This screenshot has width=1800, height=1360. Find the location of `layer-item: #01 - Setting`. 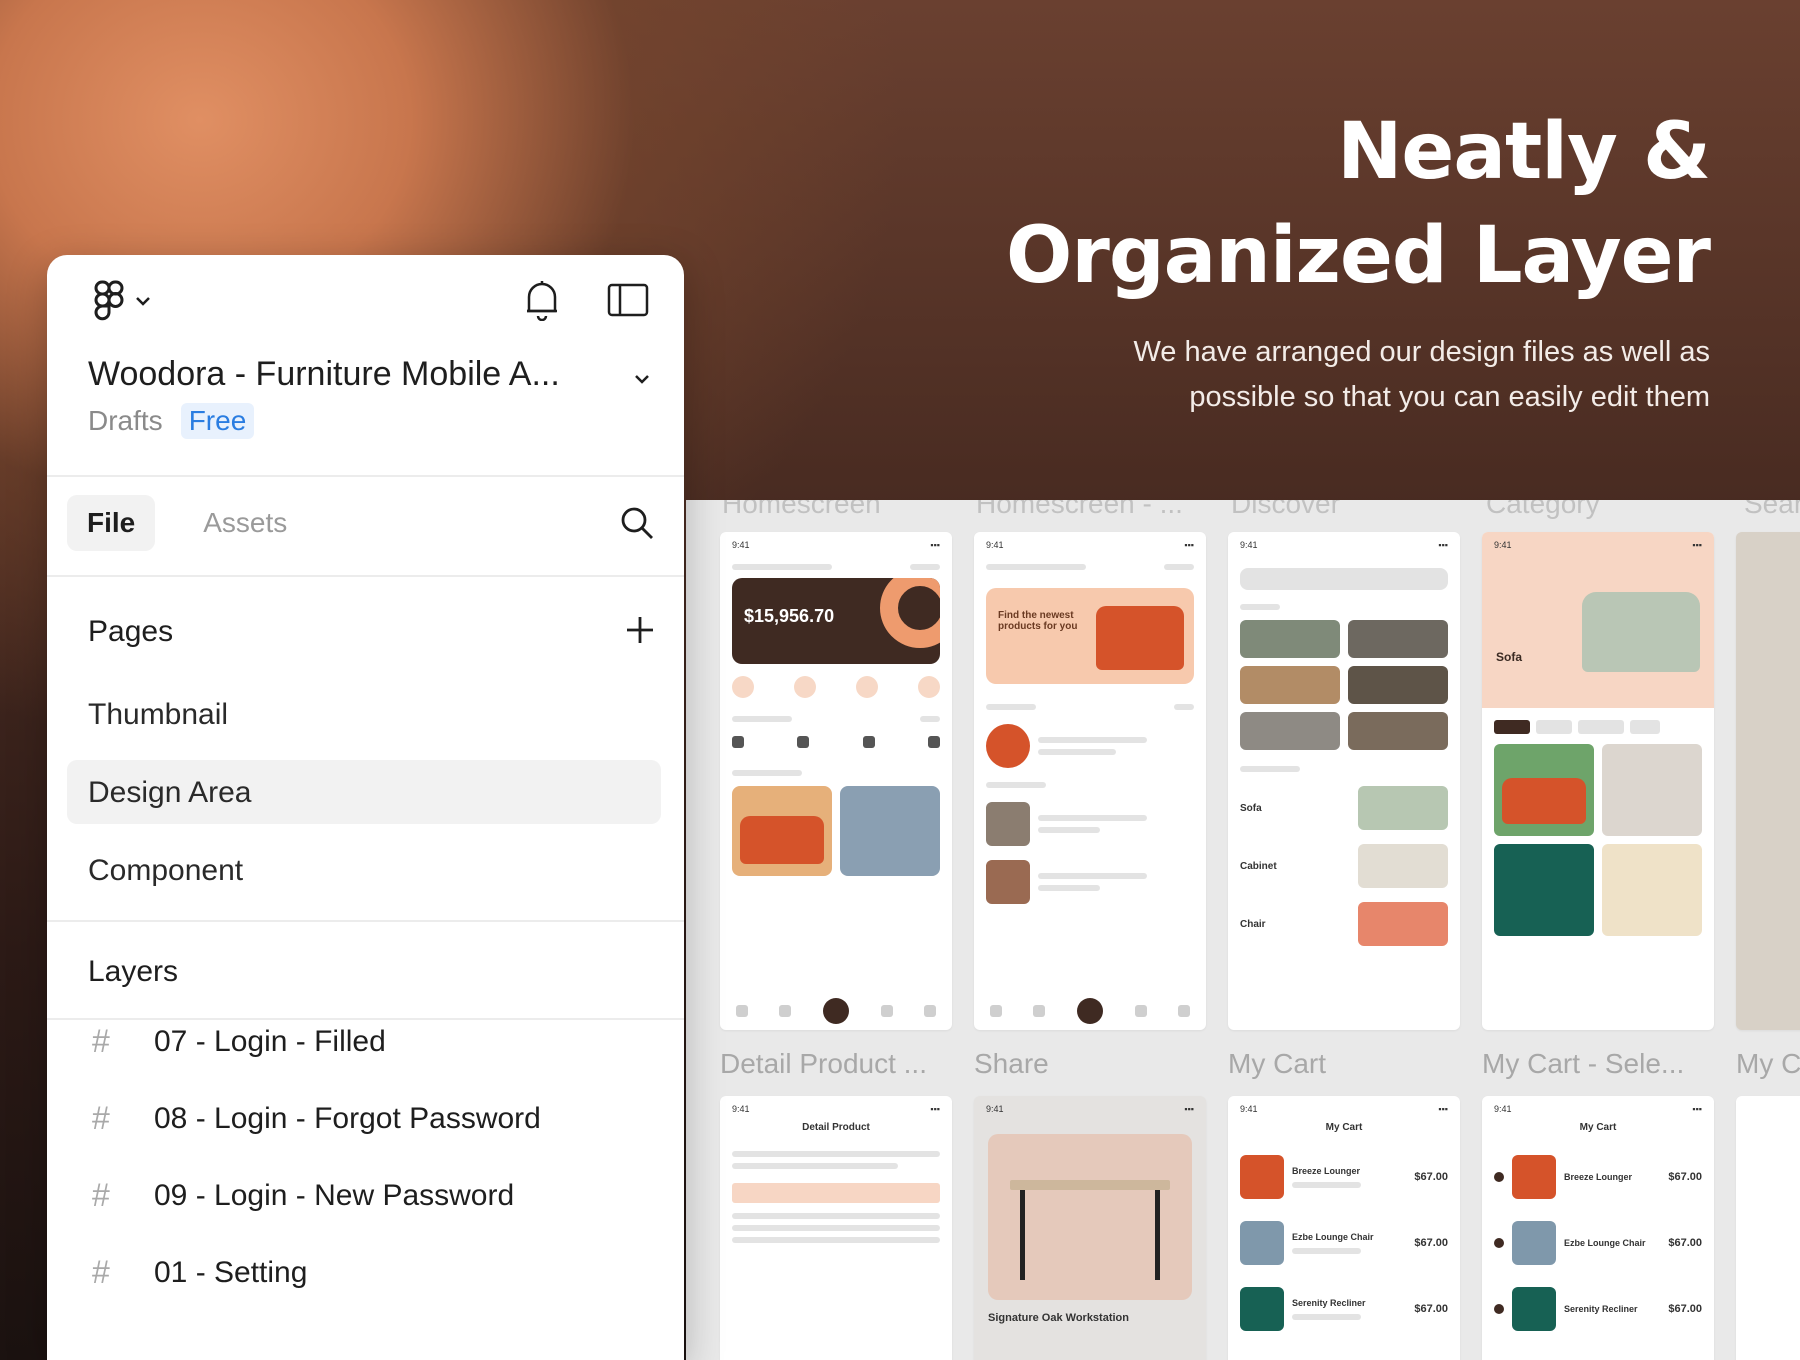

layer-item: #01 - Setting is located at coordinates (199, 1272).